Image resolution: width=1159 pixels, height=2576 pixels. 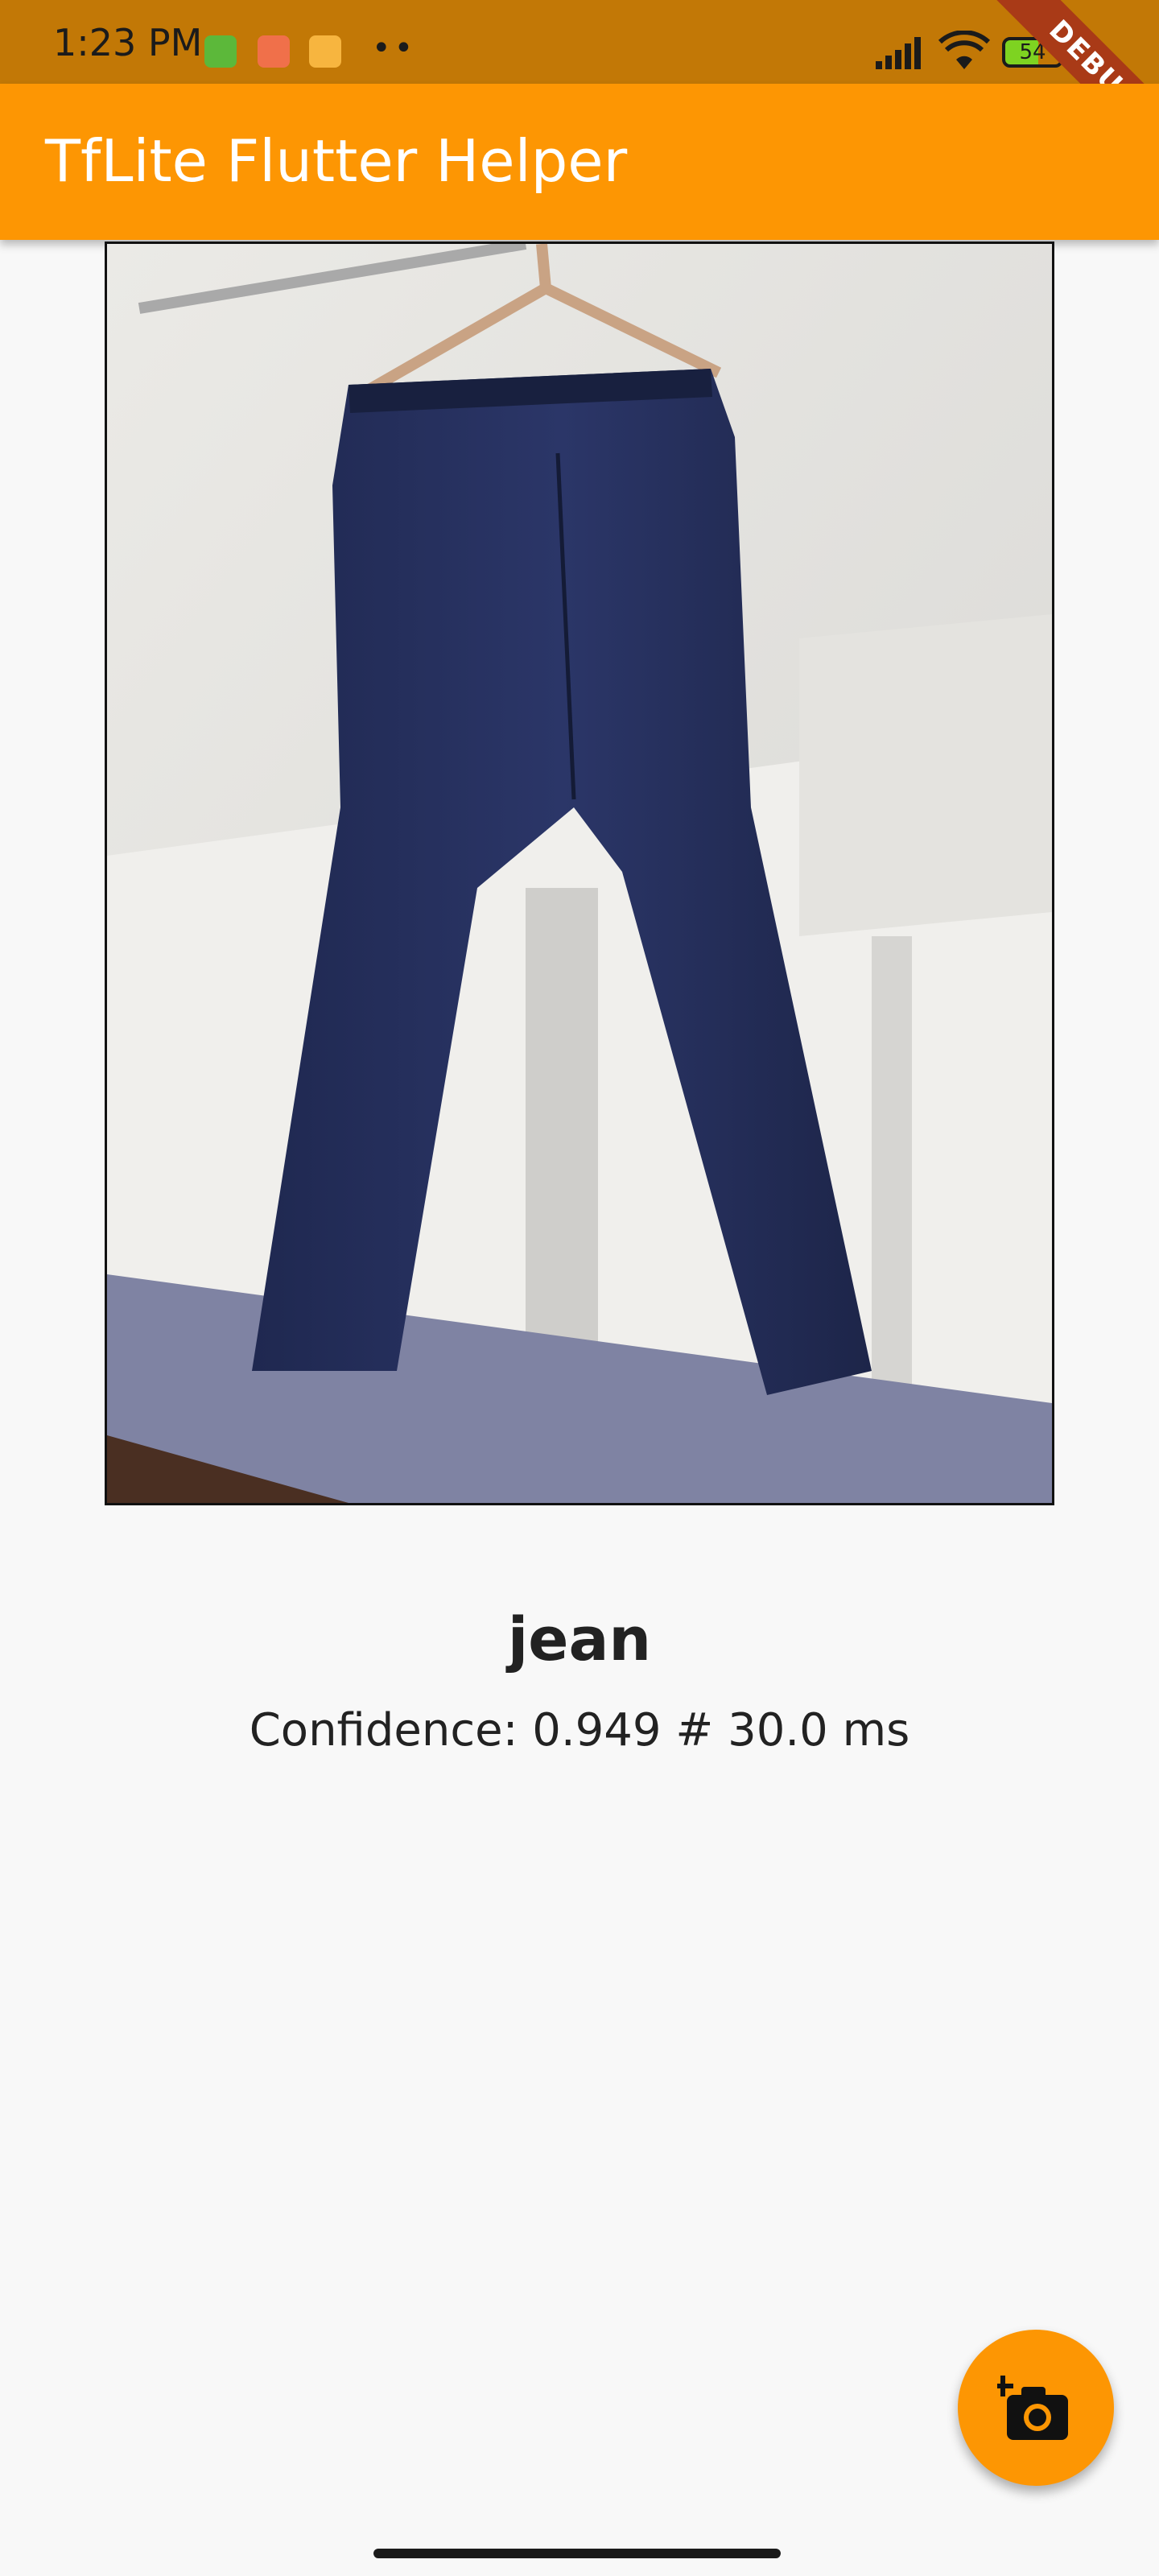 What do you see at coordinates (128, 42) in the screenshot?
I see `status-time: 1:23 PM` at bounding box center [128, 42].